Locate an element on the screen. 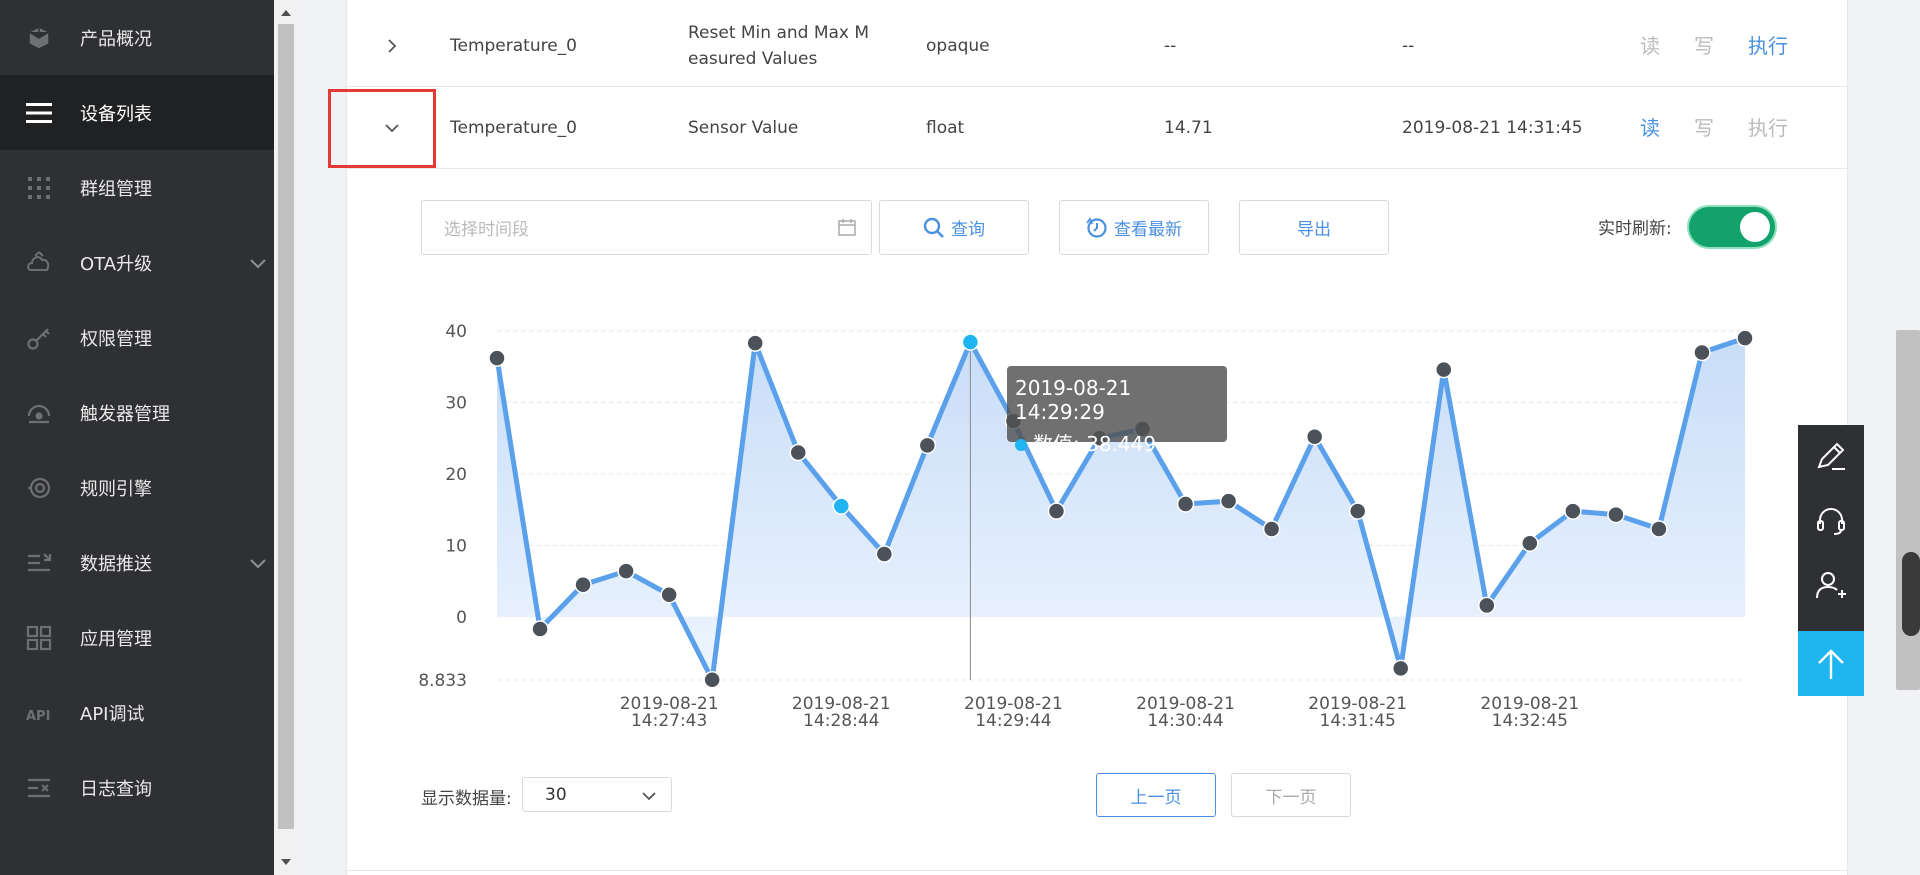 The width and height of the screenshot is (1920, 875). right-scrollbar is located at coordinates (1908, 510).